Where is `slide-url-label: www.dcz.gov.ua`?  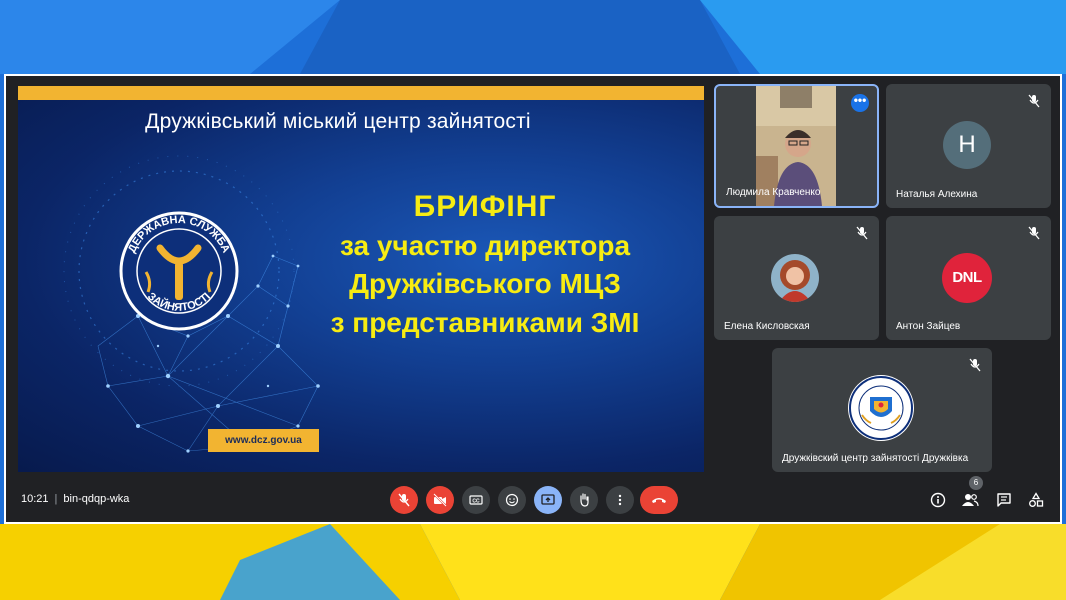 slide-url-label: www.dcz.gov.ua is located at coordinates (263, 440).